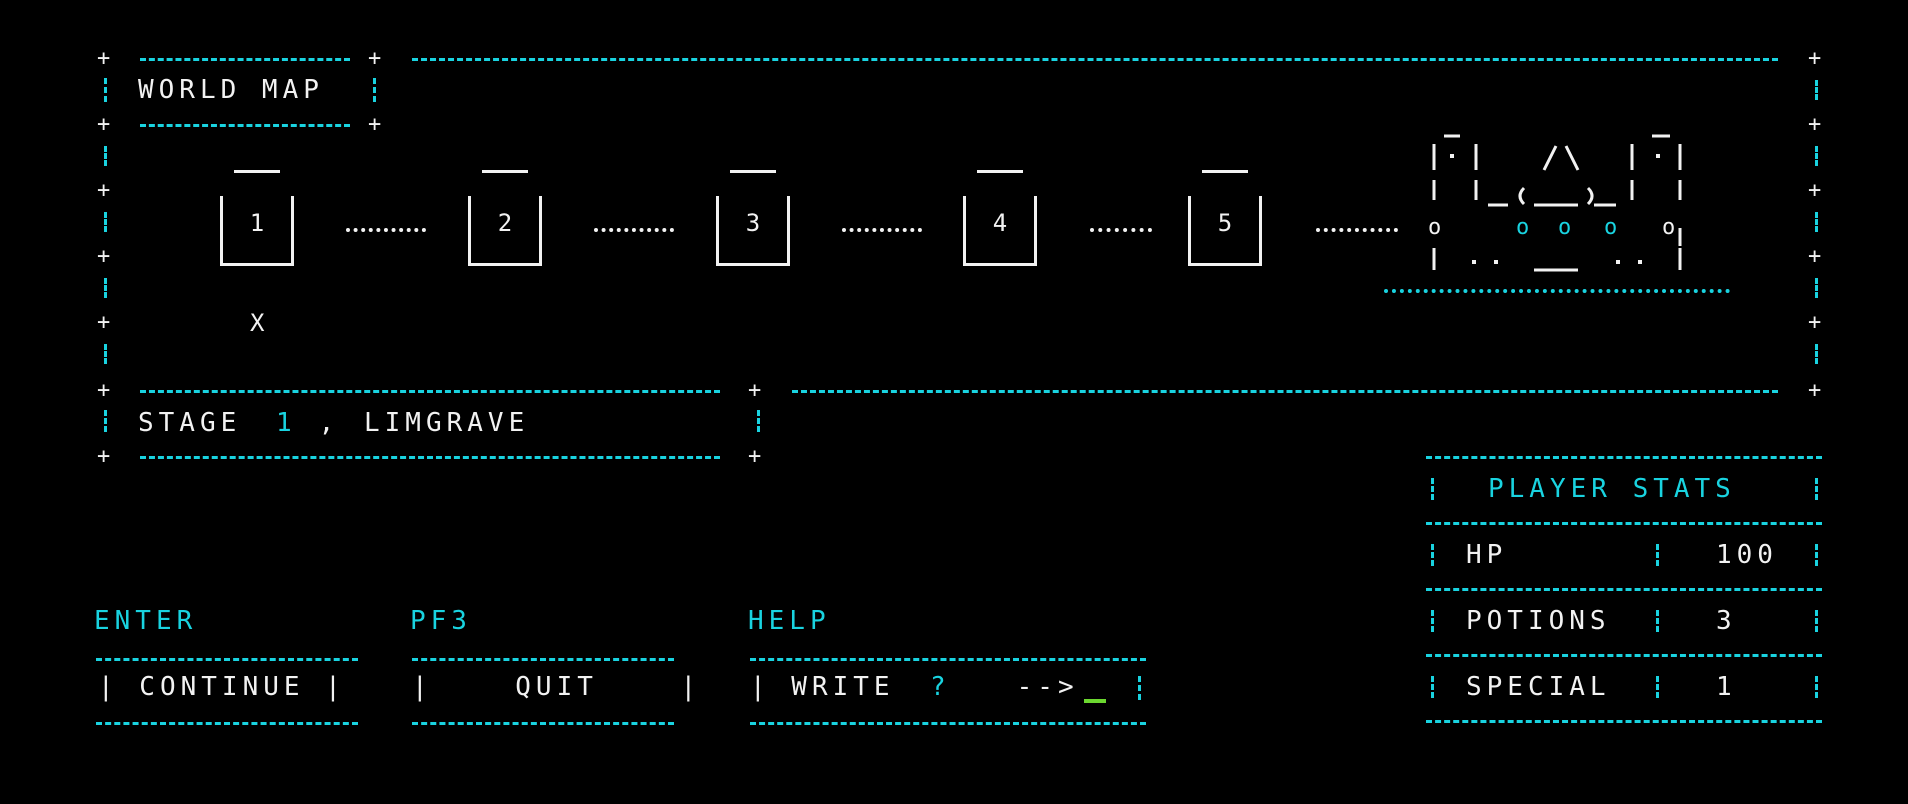 The width and height of the screenshot is (1908, 804). What do you see at coordinates (556, 687) in the screenshot?
I see `quit-button: | QUIT |` at bounding box center [556, 687].